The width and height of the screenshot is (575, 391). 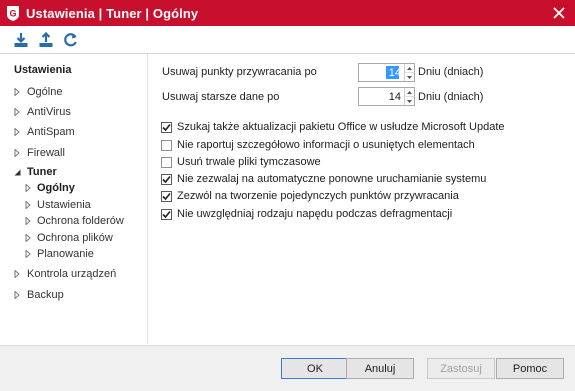 What do you see at coordinates (112, 13) in the screenshot?
I see `window-title: Ustawienia | Tuner | Ogólny` at bounding box center [112, 13].